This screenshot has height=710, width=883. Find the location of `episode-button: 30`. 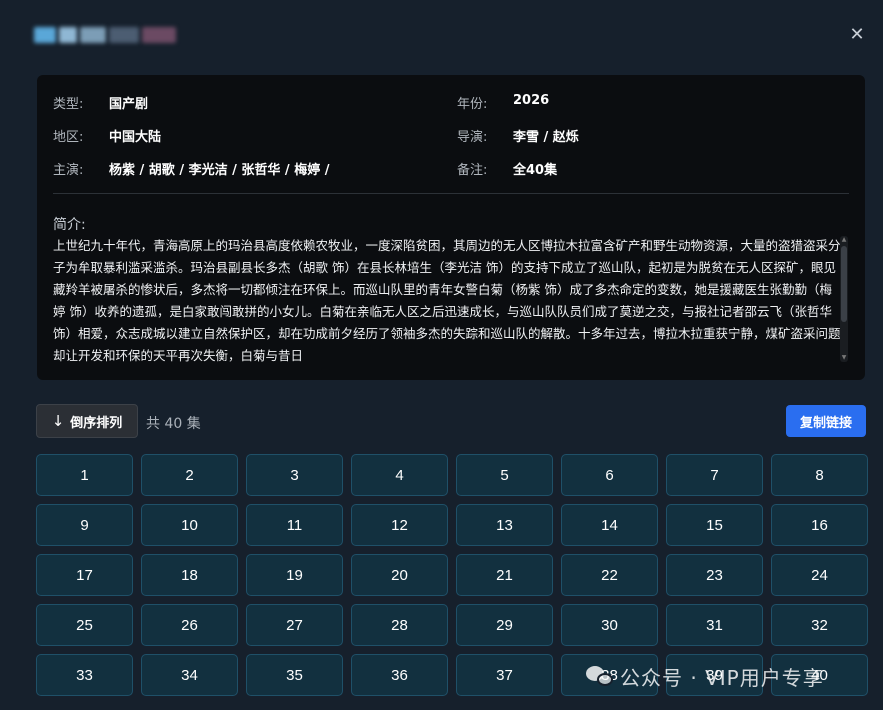

episode-button: 30 is located at coordinates (609, 625).